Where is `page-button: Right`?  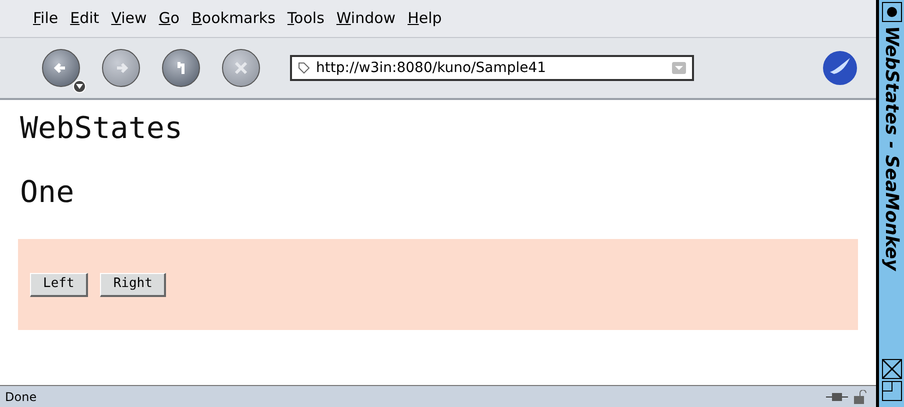
page-button: Right is located at coordinates (133, 284).